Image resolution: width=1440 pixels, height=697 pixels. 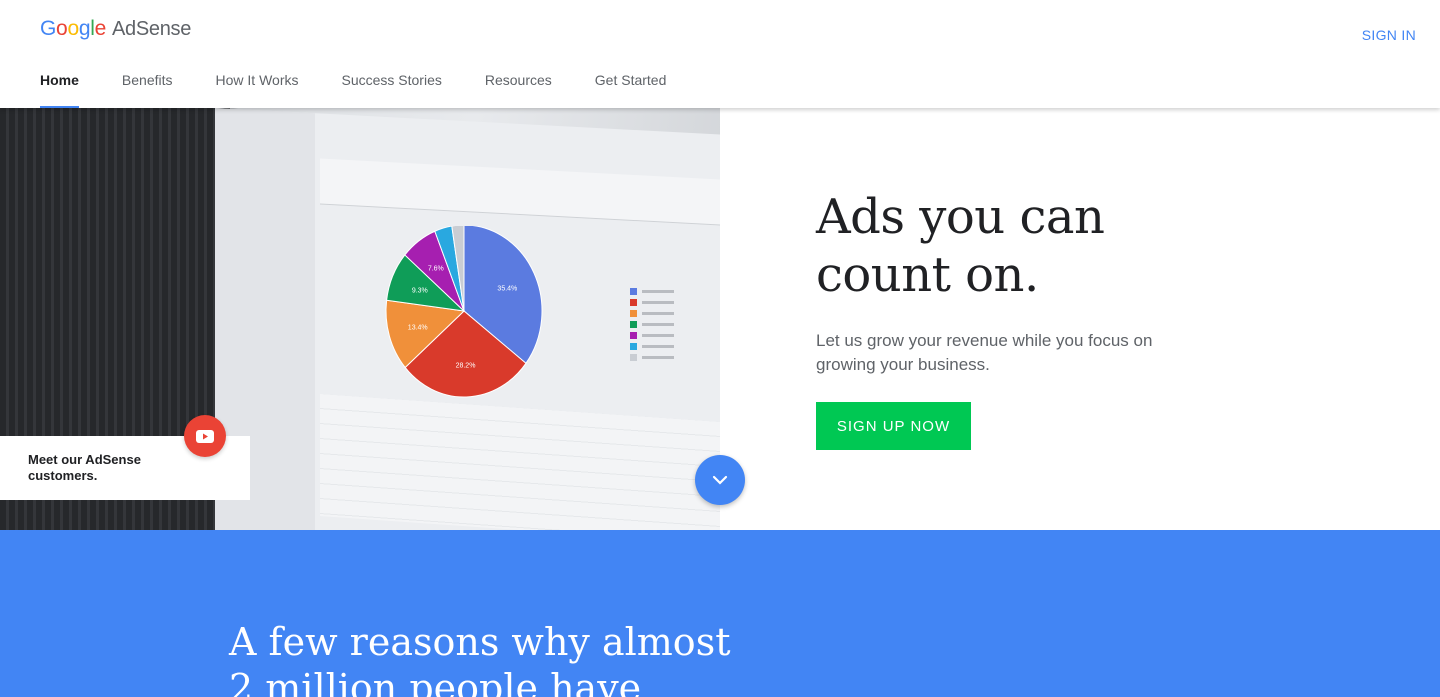 I want to click on nav-item-get-started: Get Started, so click(x=631, y=84).